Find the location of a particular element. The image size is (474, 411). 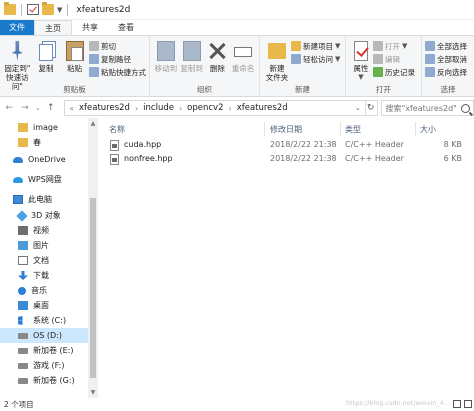

navigation-scrollbar: ▲ ▼ is located at coordinates (93, 258).